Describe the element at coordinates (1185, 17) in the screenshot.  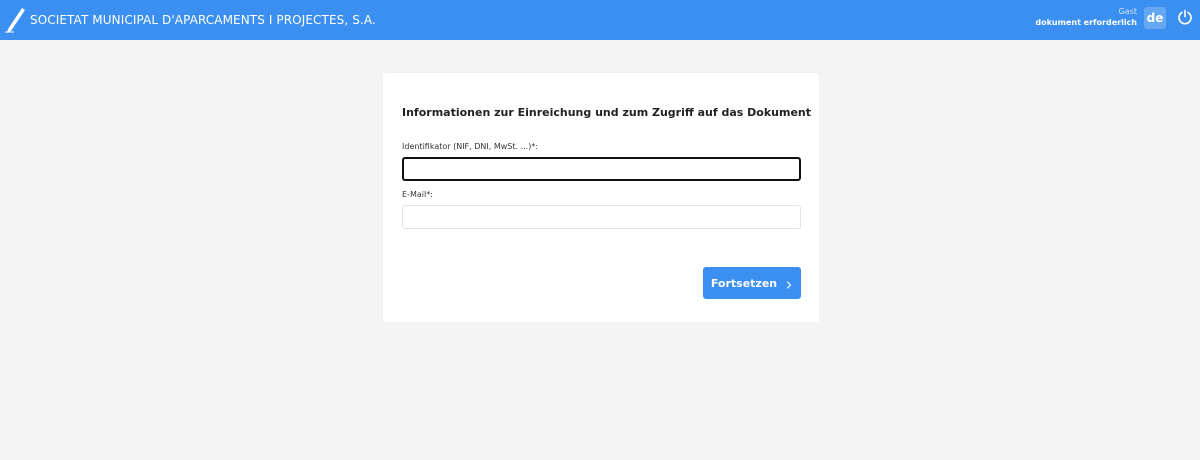
I see `power-icon` at that location.